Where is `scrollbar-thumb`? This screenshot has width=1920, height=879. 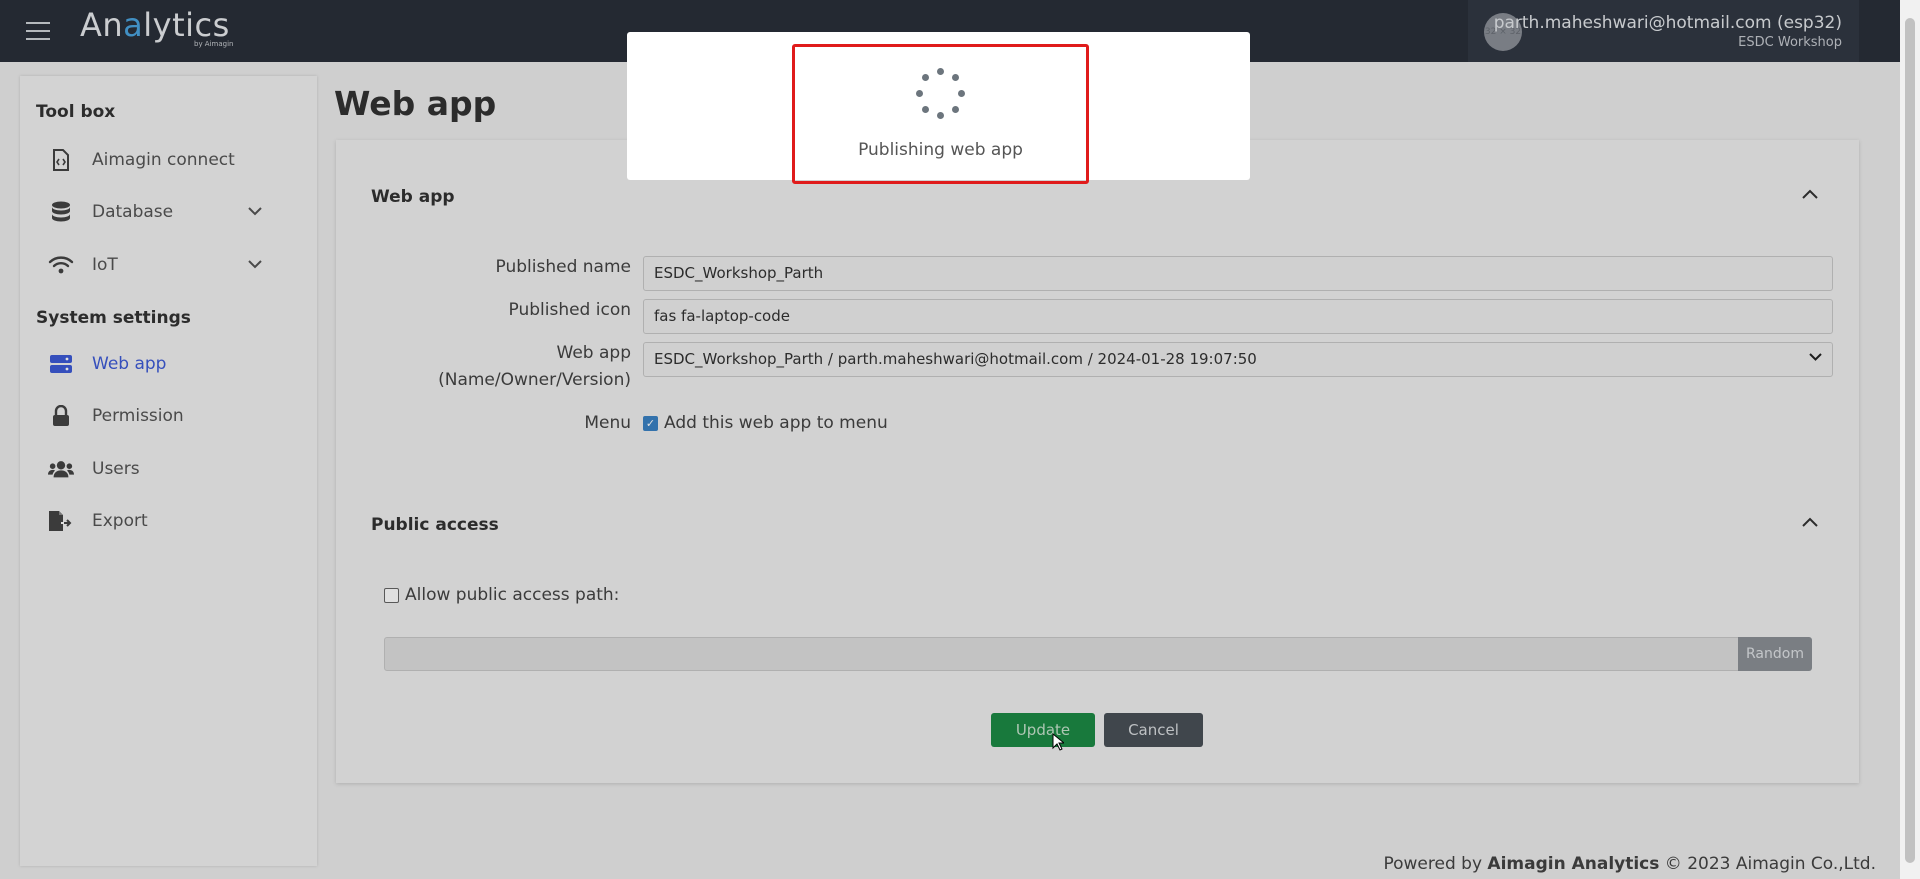
scrollbar-thumb is located at coordinates (1910, 440).